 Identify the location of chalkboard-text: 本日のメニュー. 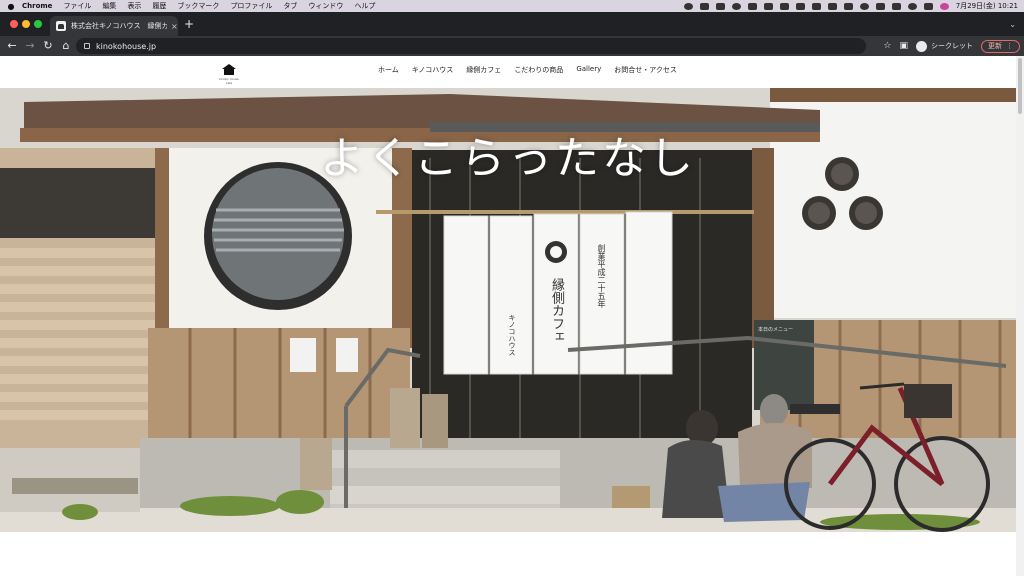
(776, 330).